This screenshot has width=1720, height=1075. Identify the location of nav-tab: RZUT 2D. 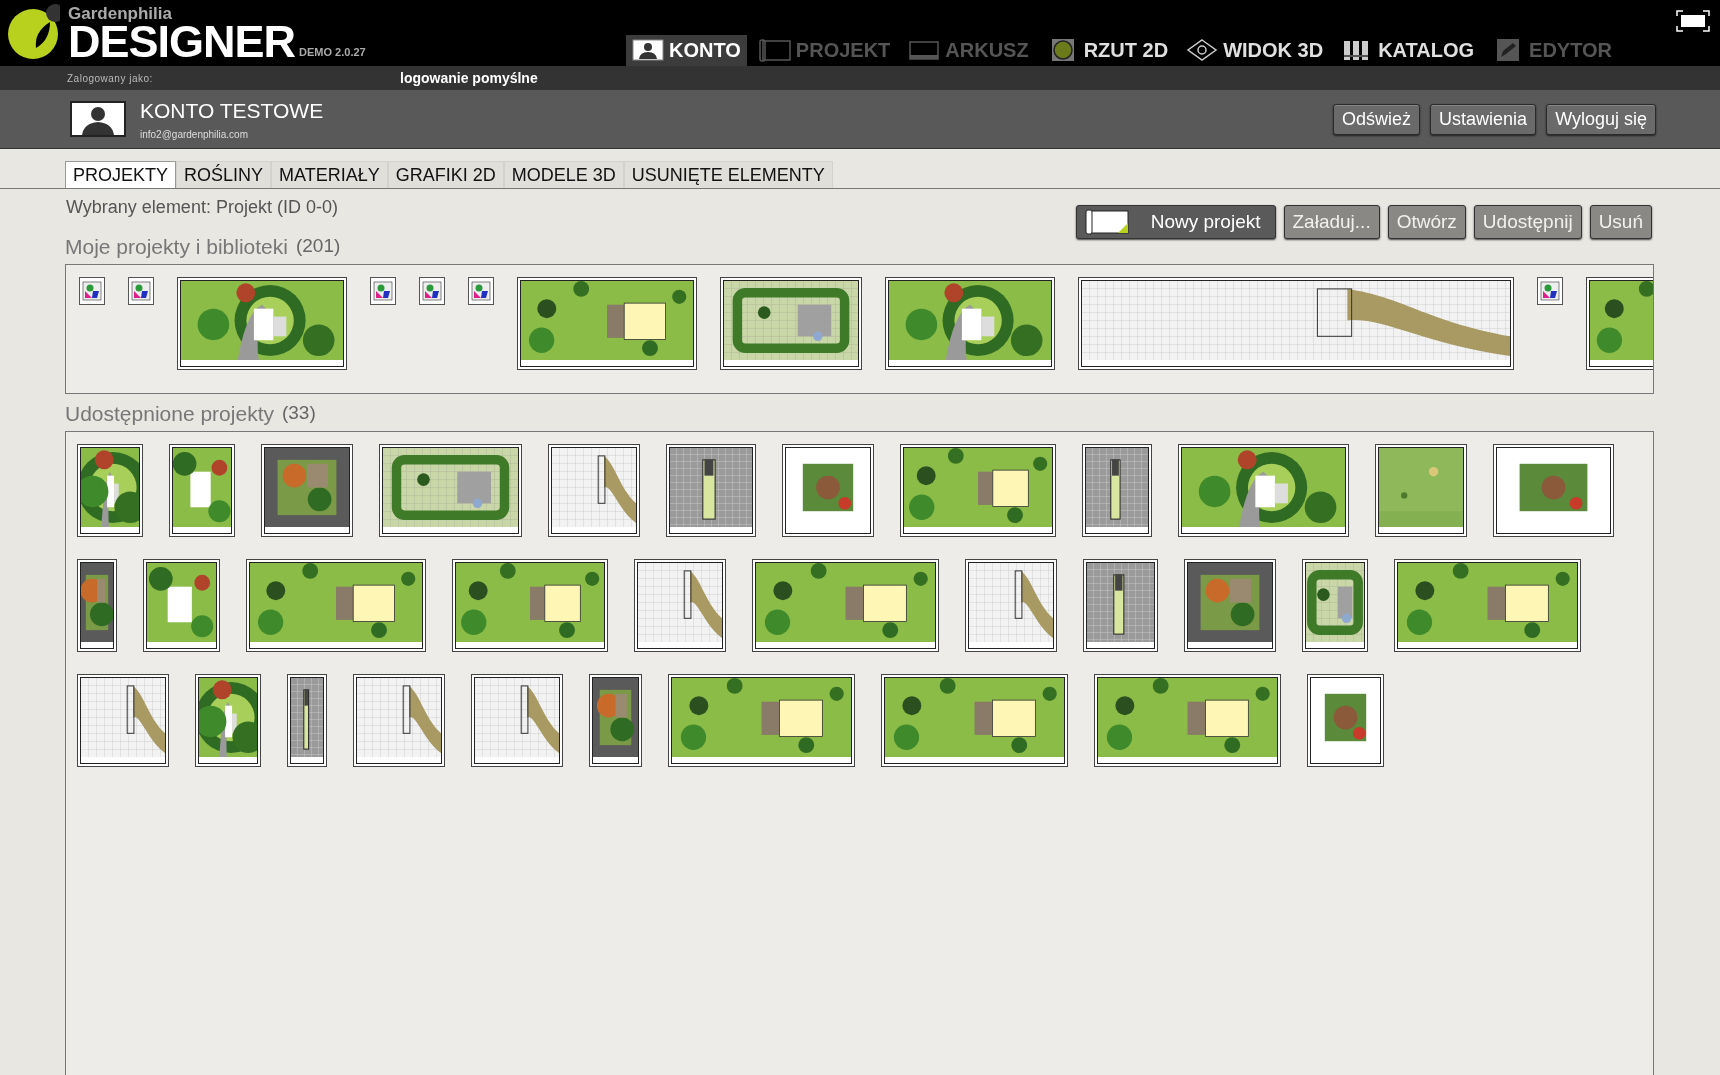
(1107, 50).